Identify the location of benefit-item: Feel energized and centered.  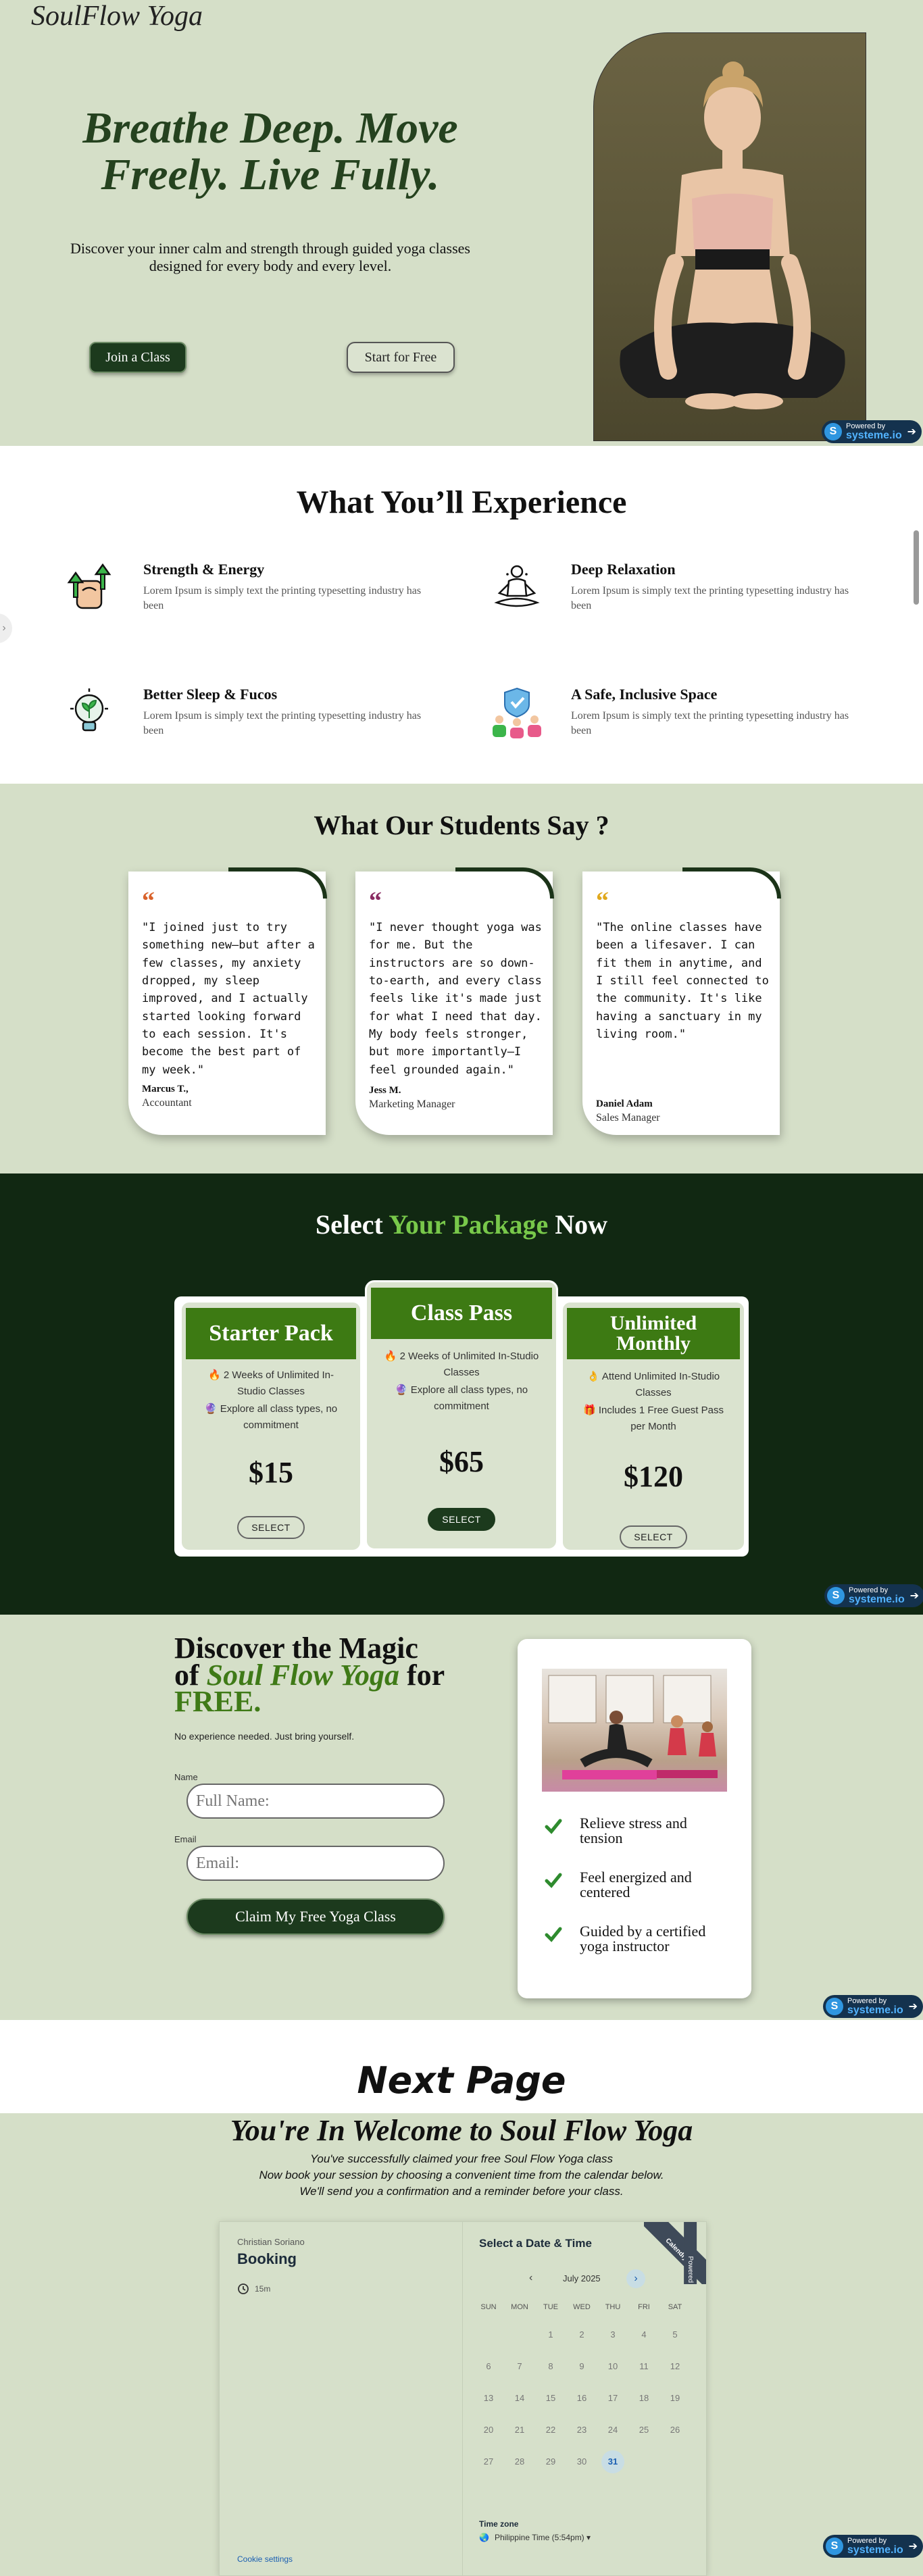
(636, 1890).